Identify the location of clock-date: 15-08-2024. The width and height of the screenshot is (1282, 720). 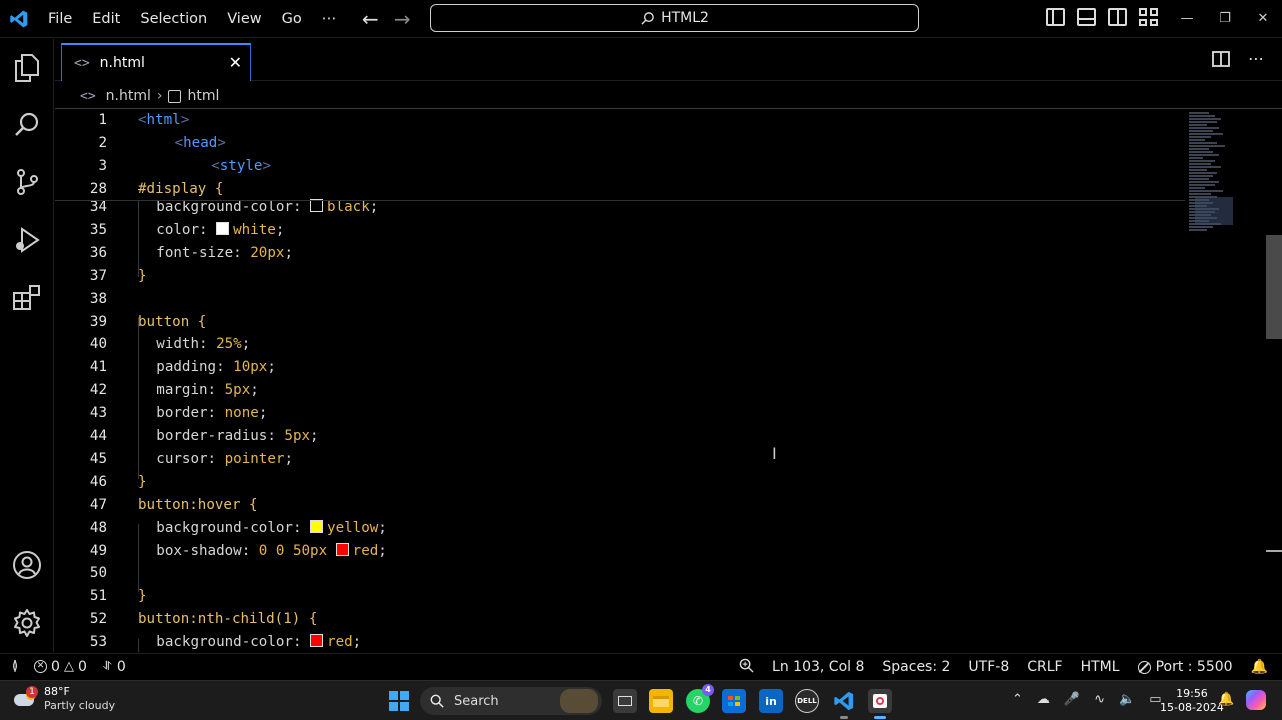
(1192, 707).